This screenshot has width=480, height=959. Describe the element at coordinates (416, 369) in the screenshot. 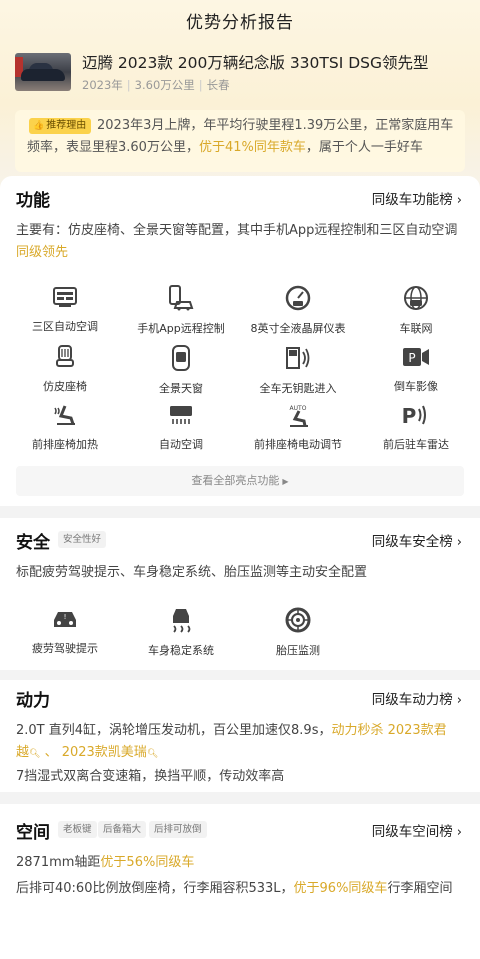

I see `feature-item: P 倒车影像` at that location.